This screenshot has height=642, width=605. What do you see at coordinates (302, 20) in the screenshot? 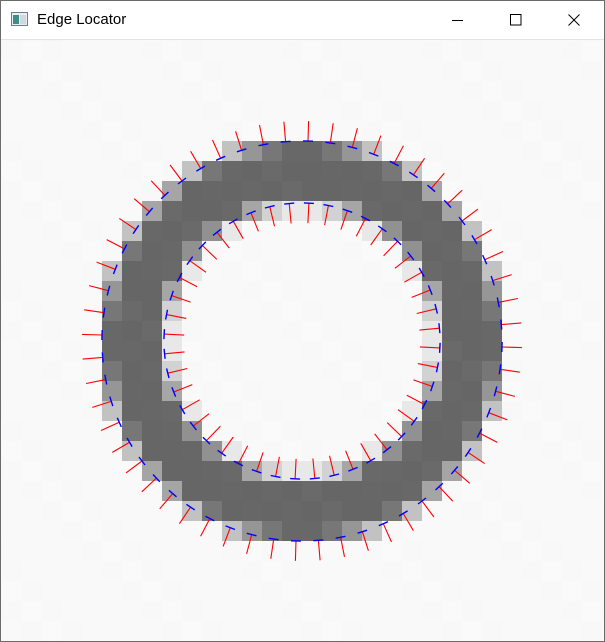
I see `title-bar: Edge Locator` at bounding box center [302, 20].